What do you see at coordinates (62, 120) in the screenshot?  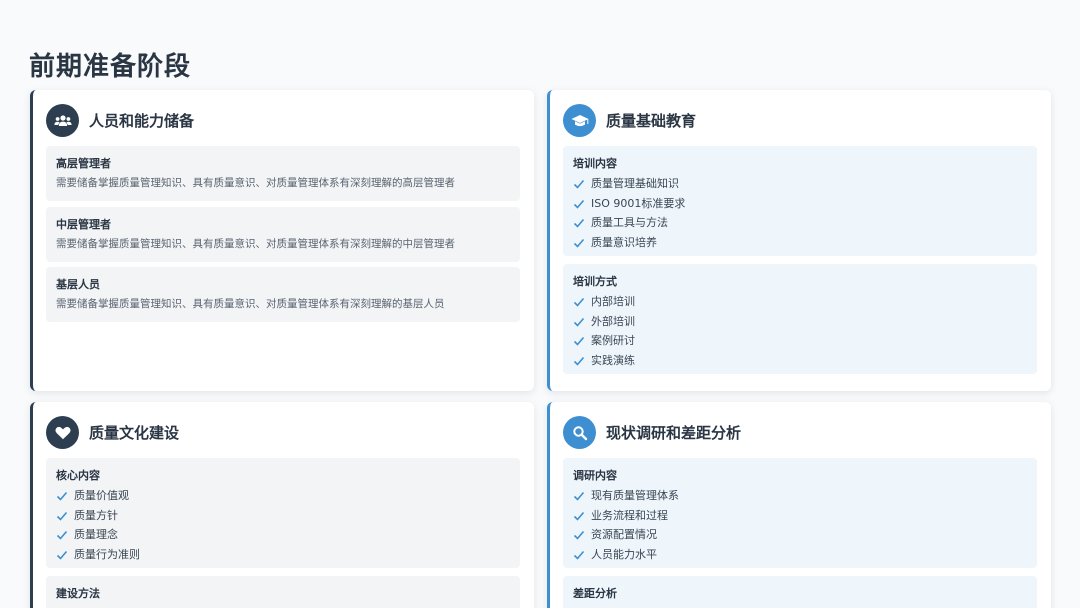 I see `users-icon` at bounding box center [62, 120].